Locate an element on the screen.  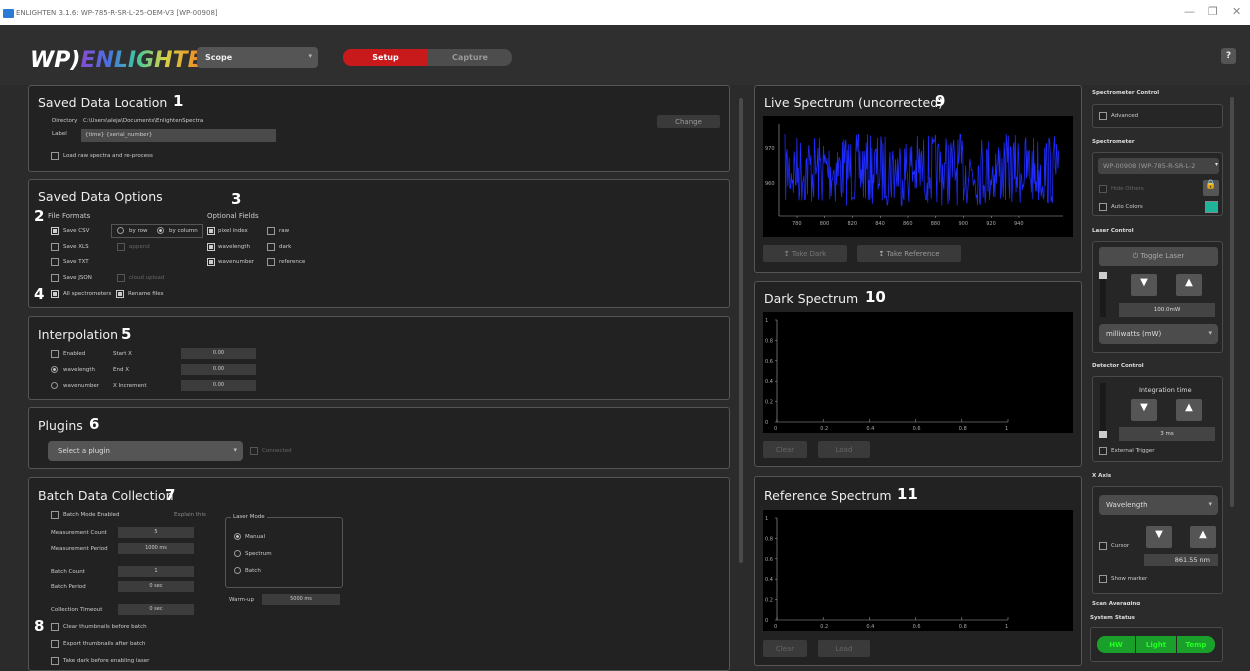
spectrometer-heading: Spectrometer is located at coordinates (1113, 142).